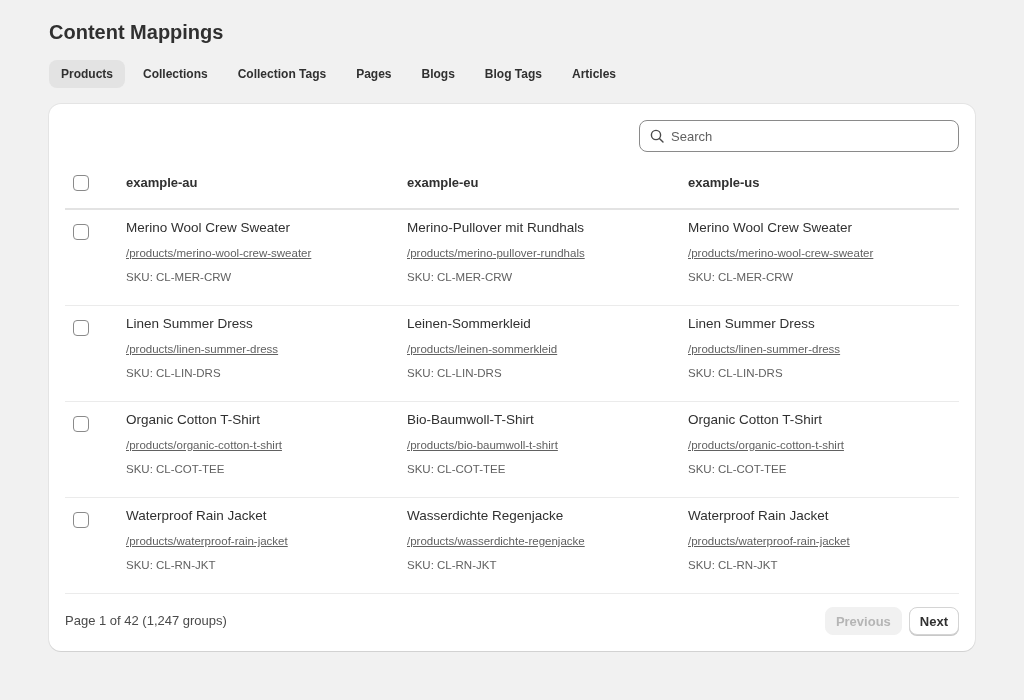  What do you see at coordinates (482, 349) in the screenshot?
I see `product-link: /products/leinen-sommerkleid` at bounding box center [482, 349].